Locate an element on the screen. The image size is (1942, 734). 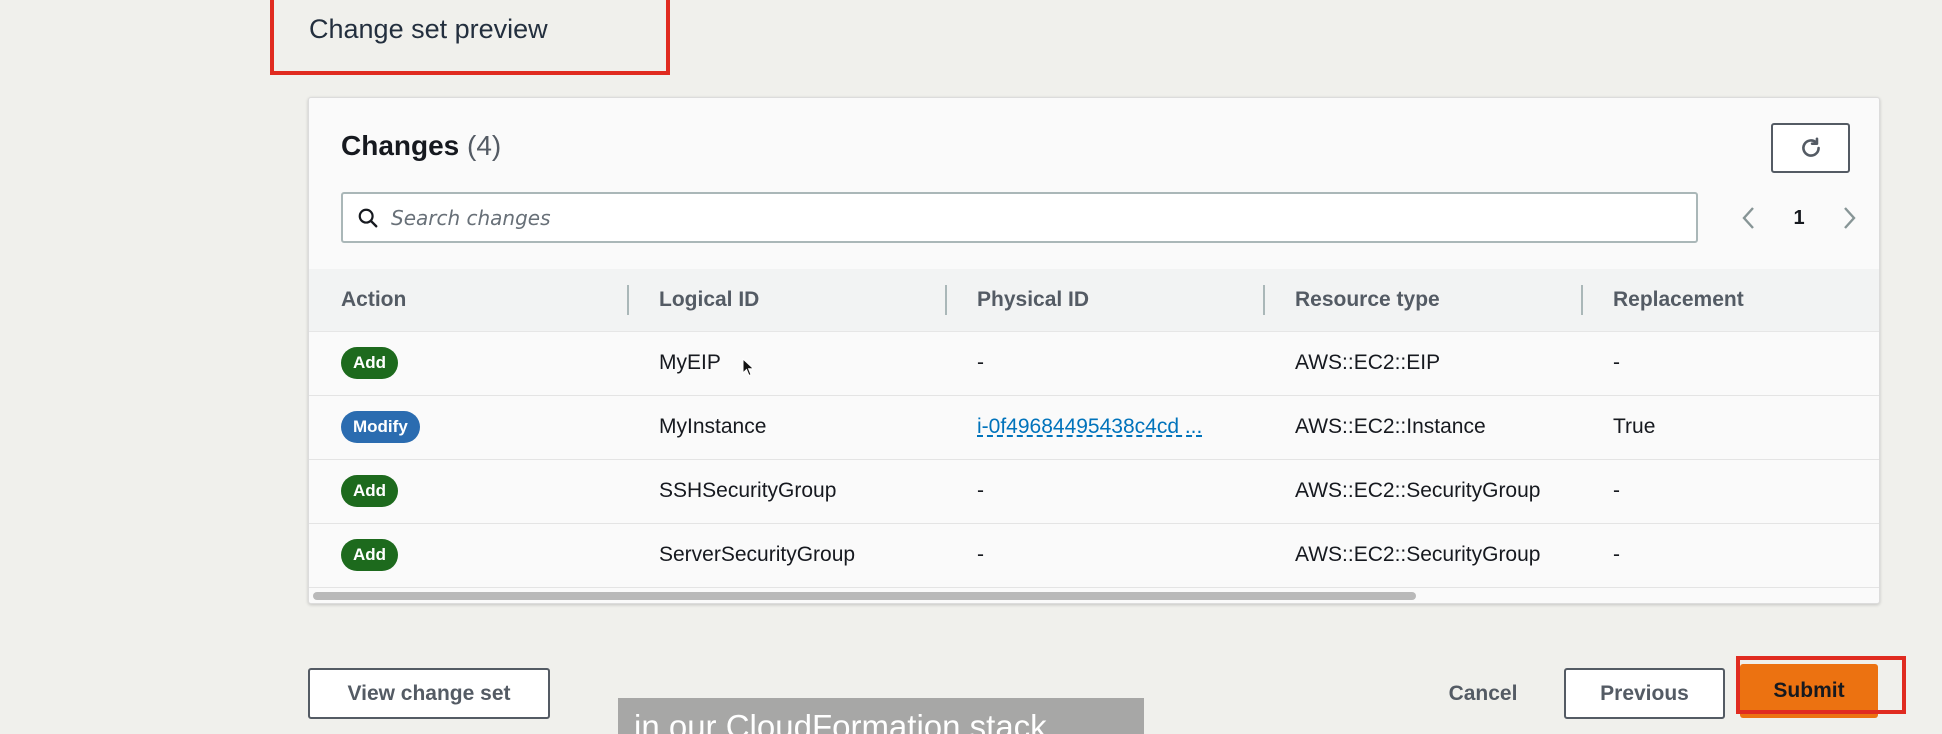
refresh-icon is located at coordinates (1810, 147).